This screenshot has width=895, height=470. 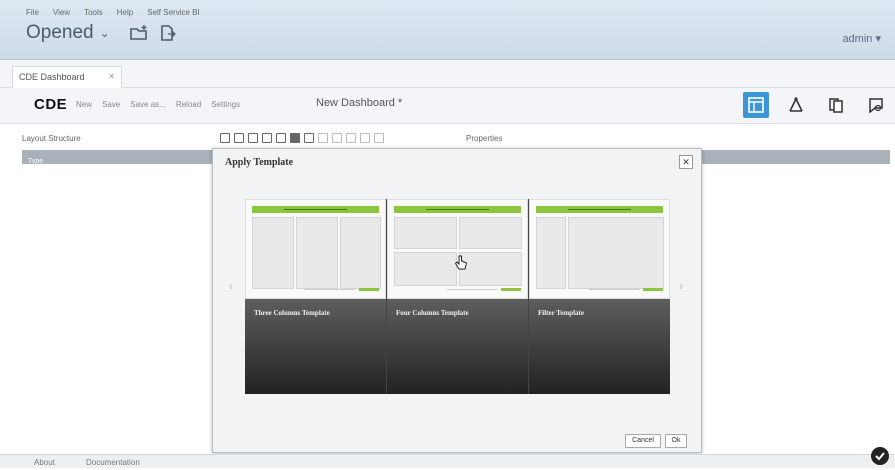 I want to click on chevron-down-icon: ⌄, so click(x=104, y=33).